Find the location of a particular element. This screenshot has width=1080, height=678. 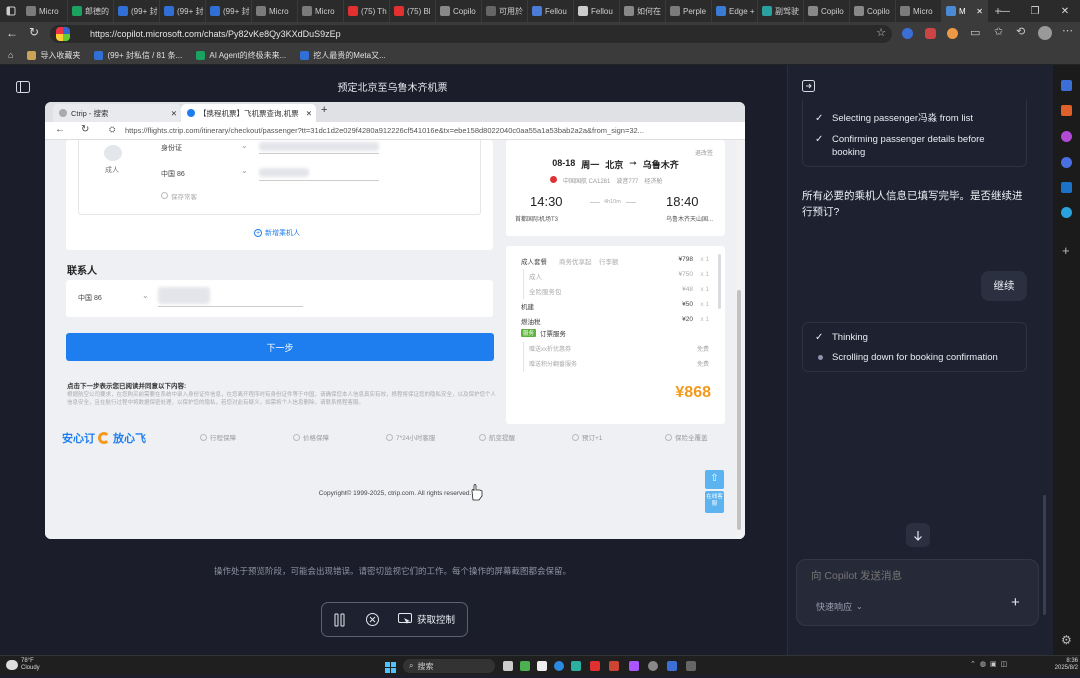

exit-panel-icon is located at coordinates (808, 88).